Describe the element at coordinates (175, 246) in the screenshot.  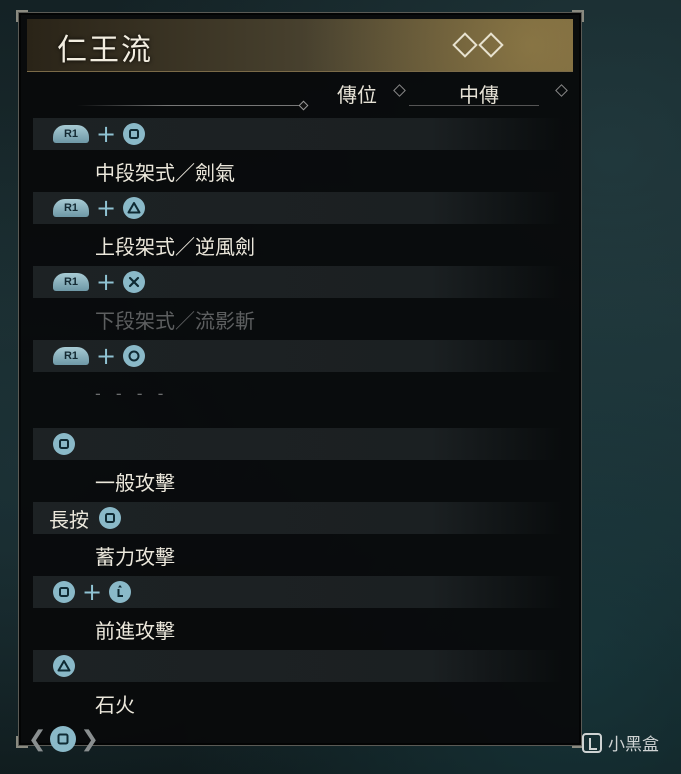
I see `skill-name: 上段架式／逆風劍` at that location.